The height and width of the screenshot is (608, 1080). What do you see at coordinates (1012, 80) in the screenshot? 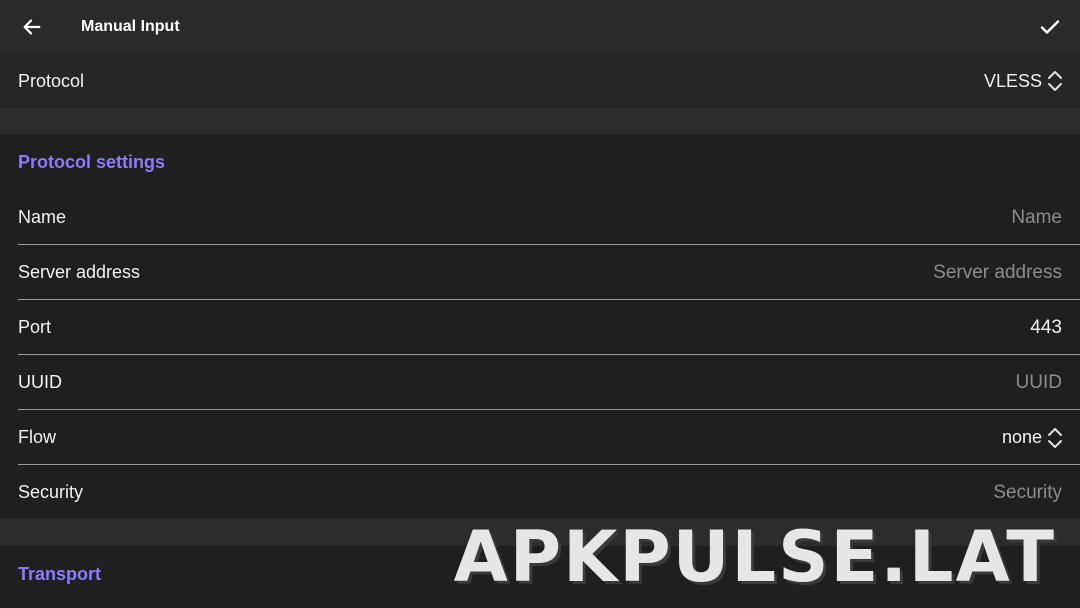
I see `protocol-value-text: VLESS` at bounding box center [1012, 80].